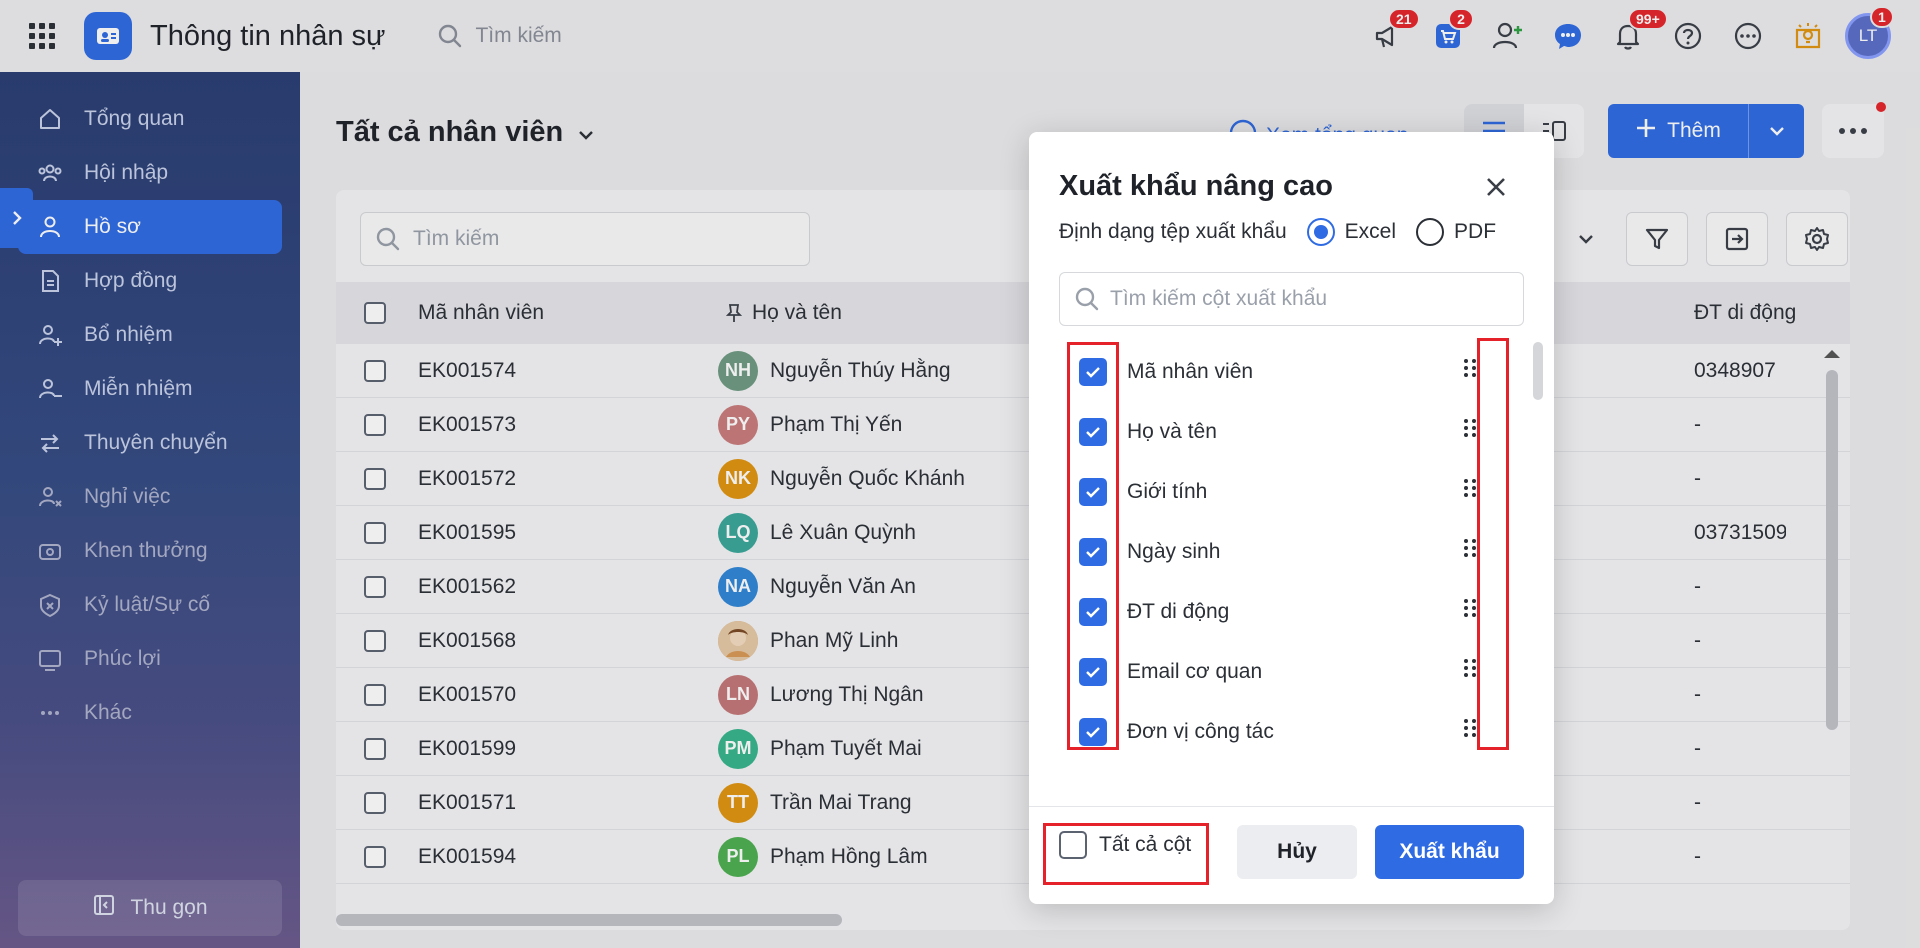 This screenshot has height=948, width=1920. I want to click on search-icon, so click(1087, 299).